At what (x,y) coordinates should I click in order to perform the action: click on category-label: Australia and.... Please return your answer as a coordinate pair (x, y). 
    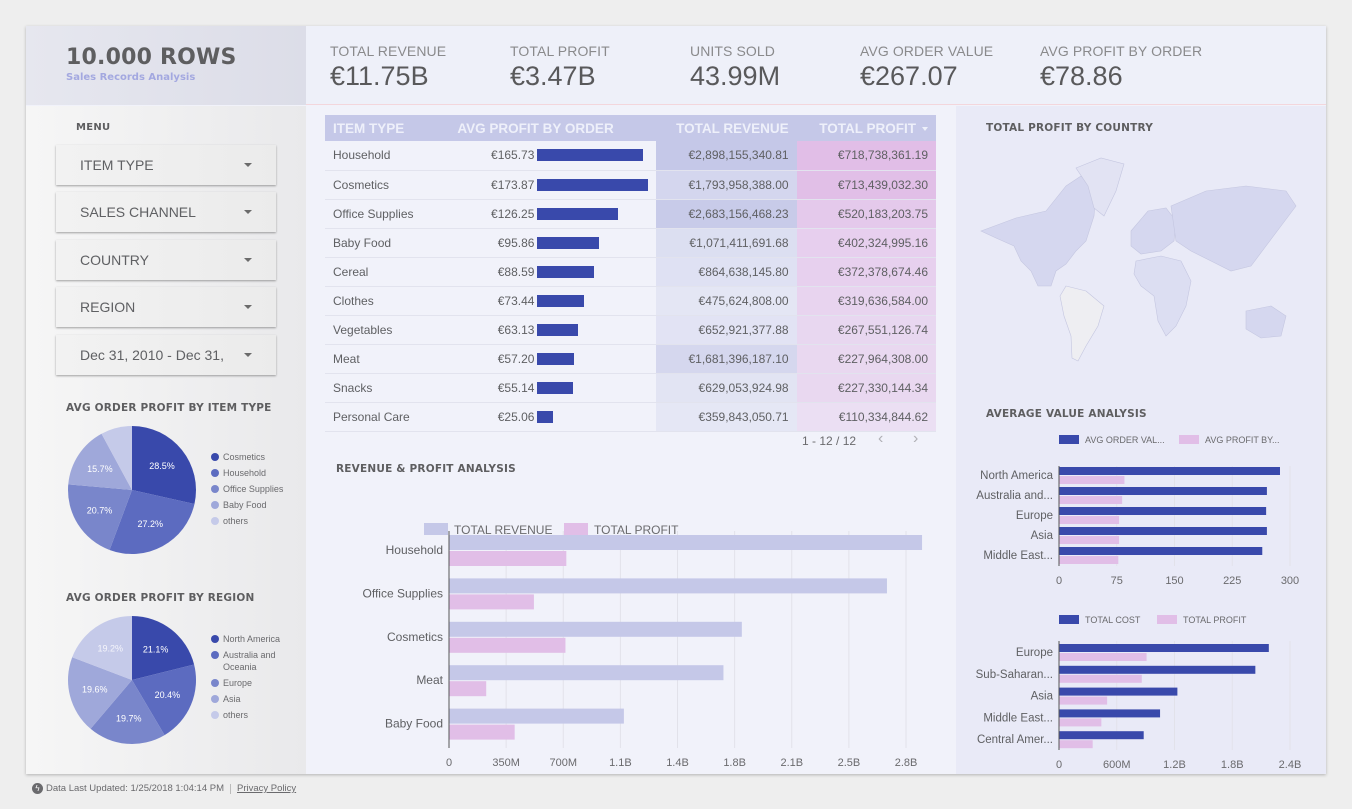
    Looking at the image, I should click on (1014, 496).